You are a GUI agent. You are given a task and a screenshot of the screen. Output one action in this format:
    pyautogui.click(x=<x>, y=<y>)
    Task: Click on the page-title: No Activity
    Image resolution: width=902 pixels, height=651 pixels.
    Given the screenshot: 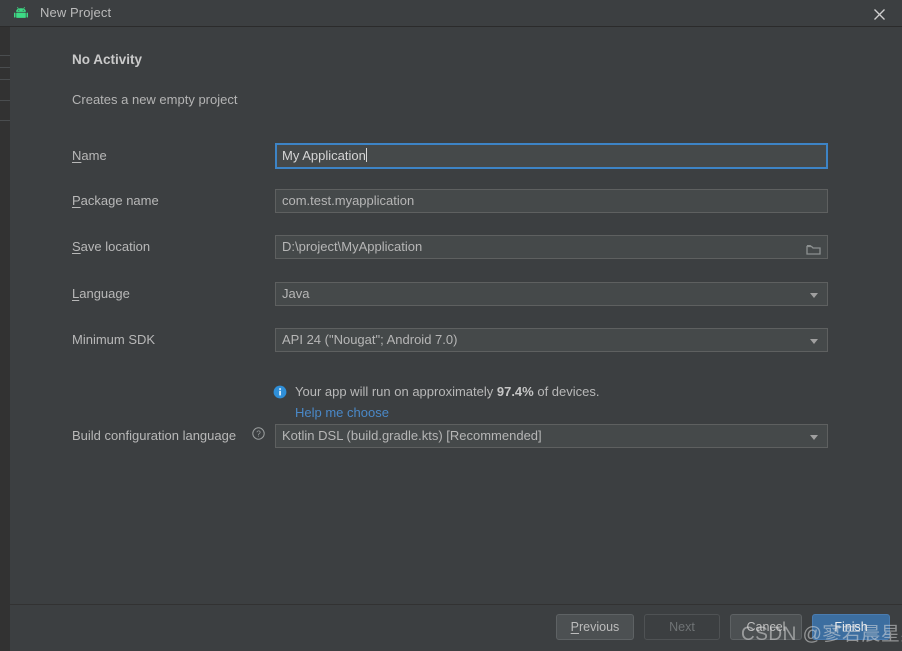 What is the action you would take?
    pyautogui.click(x=107, y=59)
    